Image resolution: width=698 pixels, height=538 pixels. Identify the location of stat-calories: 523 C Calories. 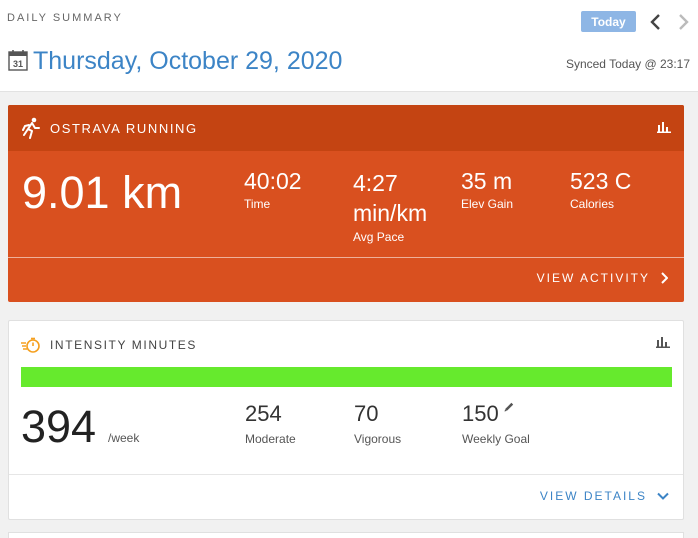
(600, 189).